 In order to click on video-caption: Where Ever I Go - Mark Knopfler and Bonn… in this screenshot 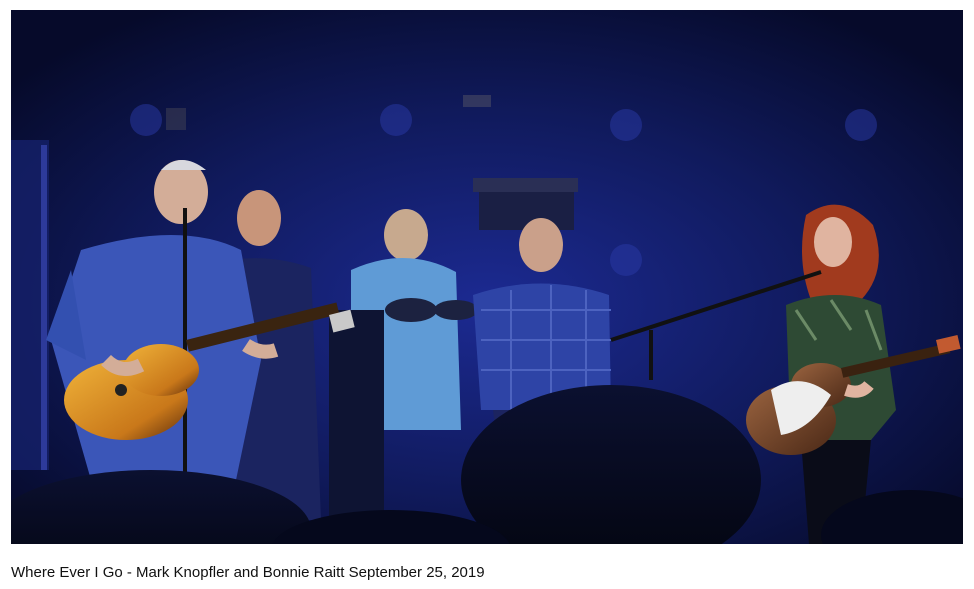, I will do `click(248, 572)`.